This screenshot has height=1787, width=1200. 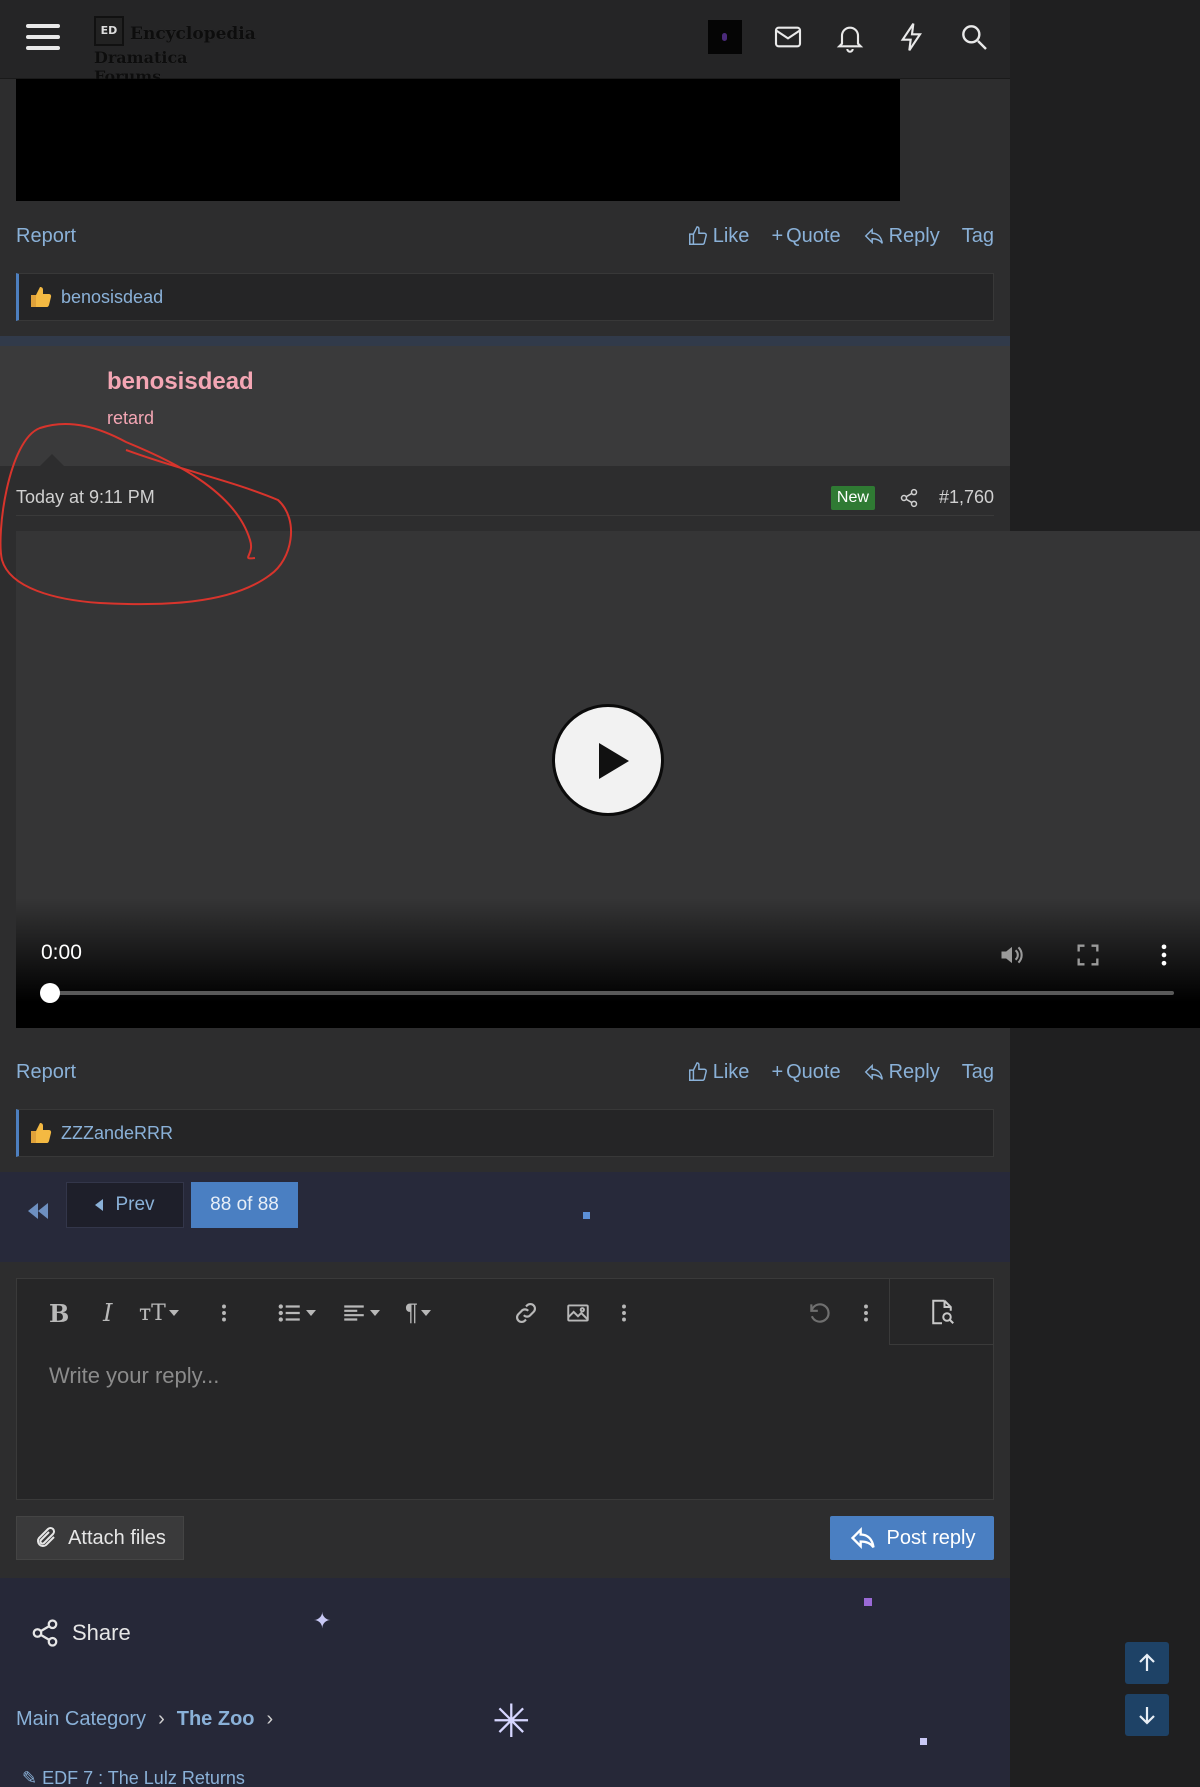 I want to click on prev-label: Prev, so click(x=135, y=1204).